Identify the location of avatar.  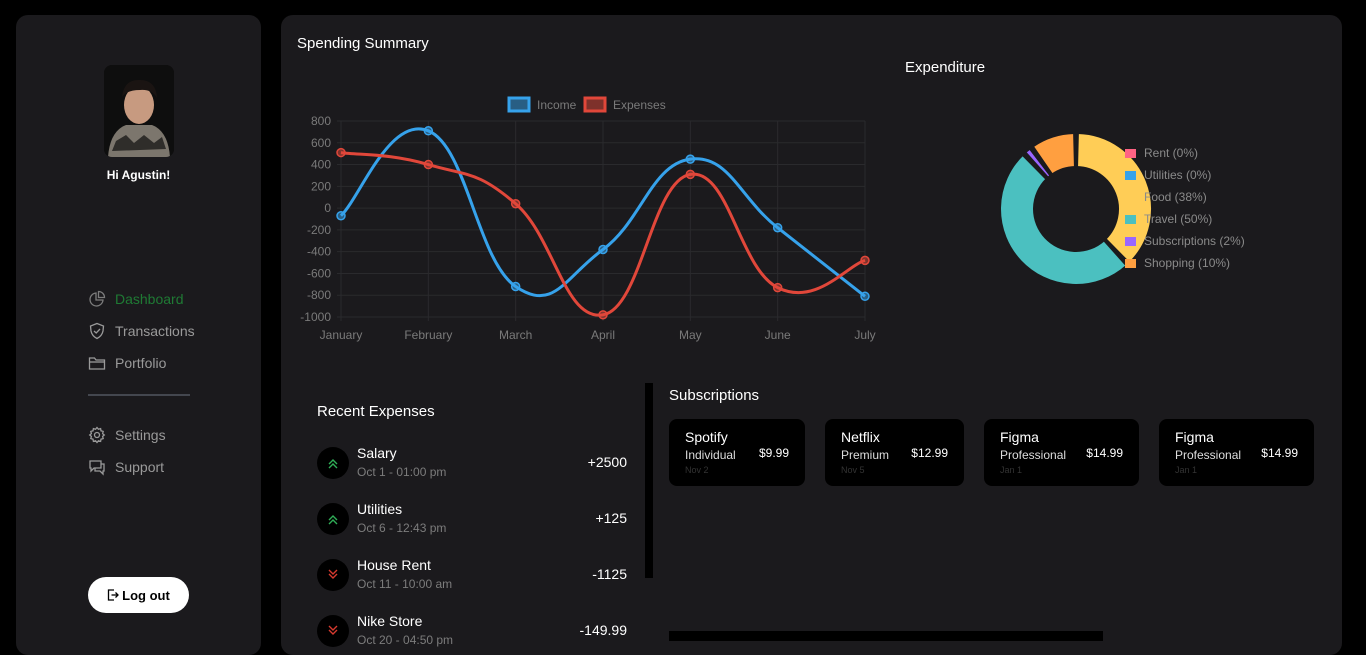
(139, 111).